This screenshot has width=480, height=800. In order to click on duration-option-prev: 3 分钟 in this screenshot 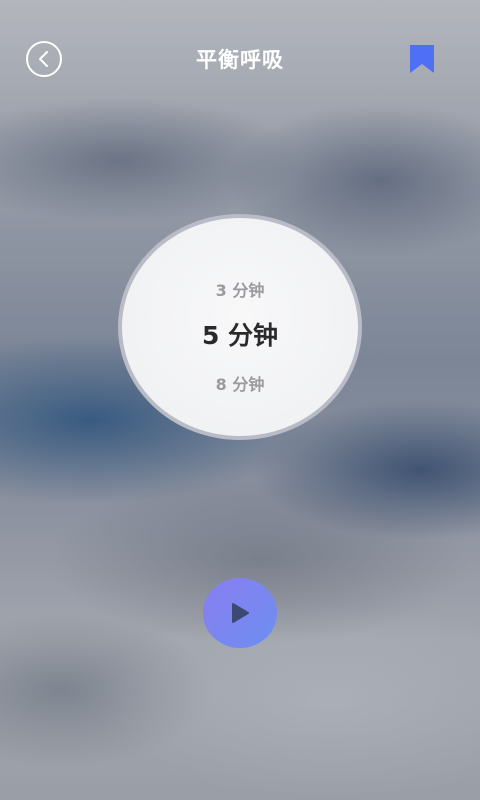, I will do `click(240, 289)`.